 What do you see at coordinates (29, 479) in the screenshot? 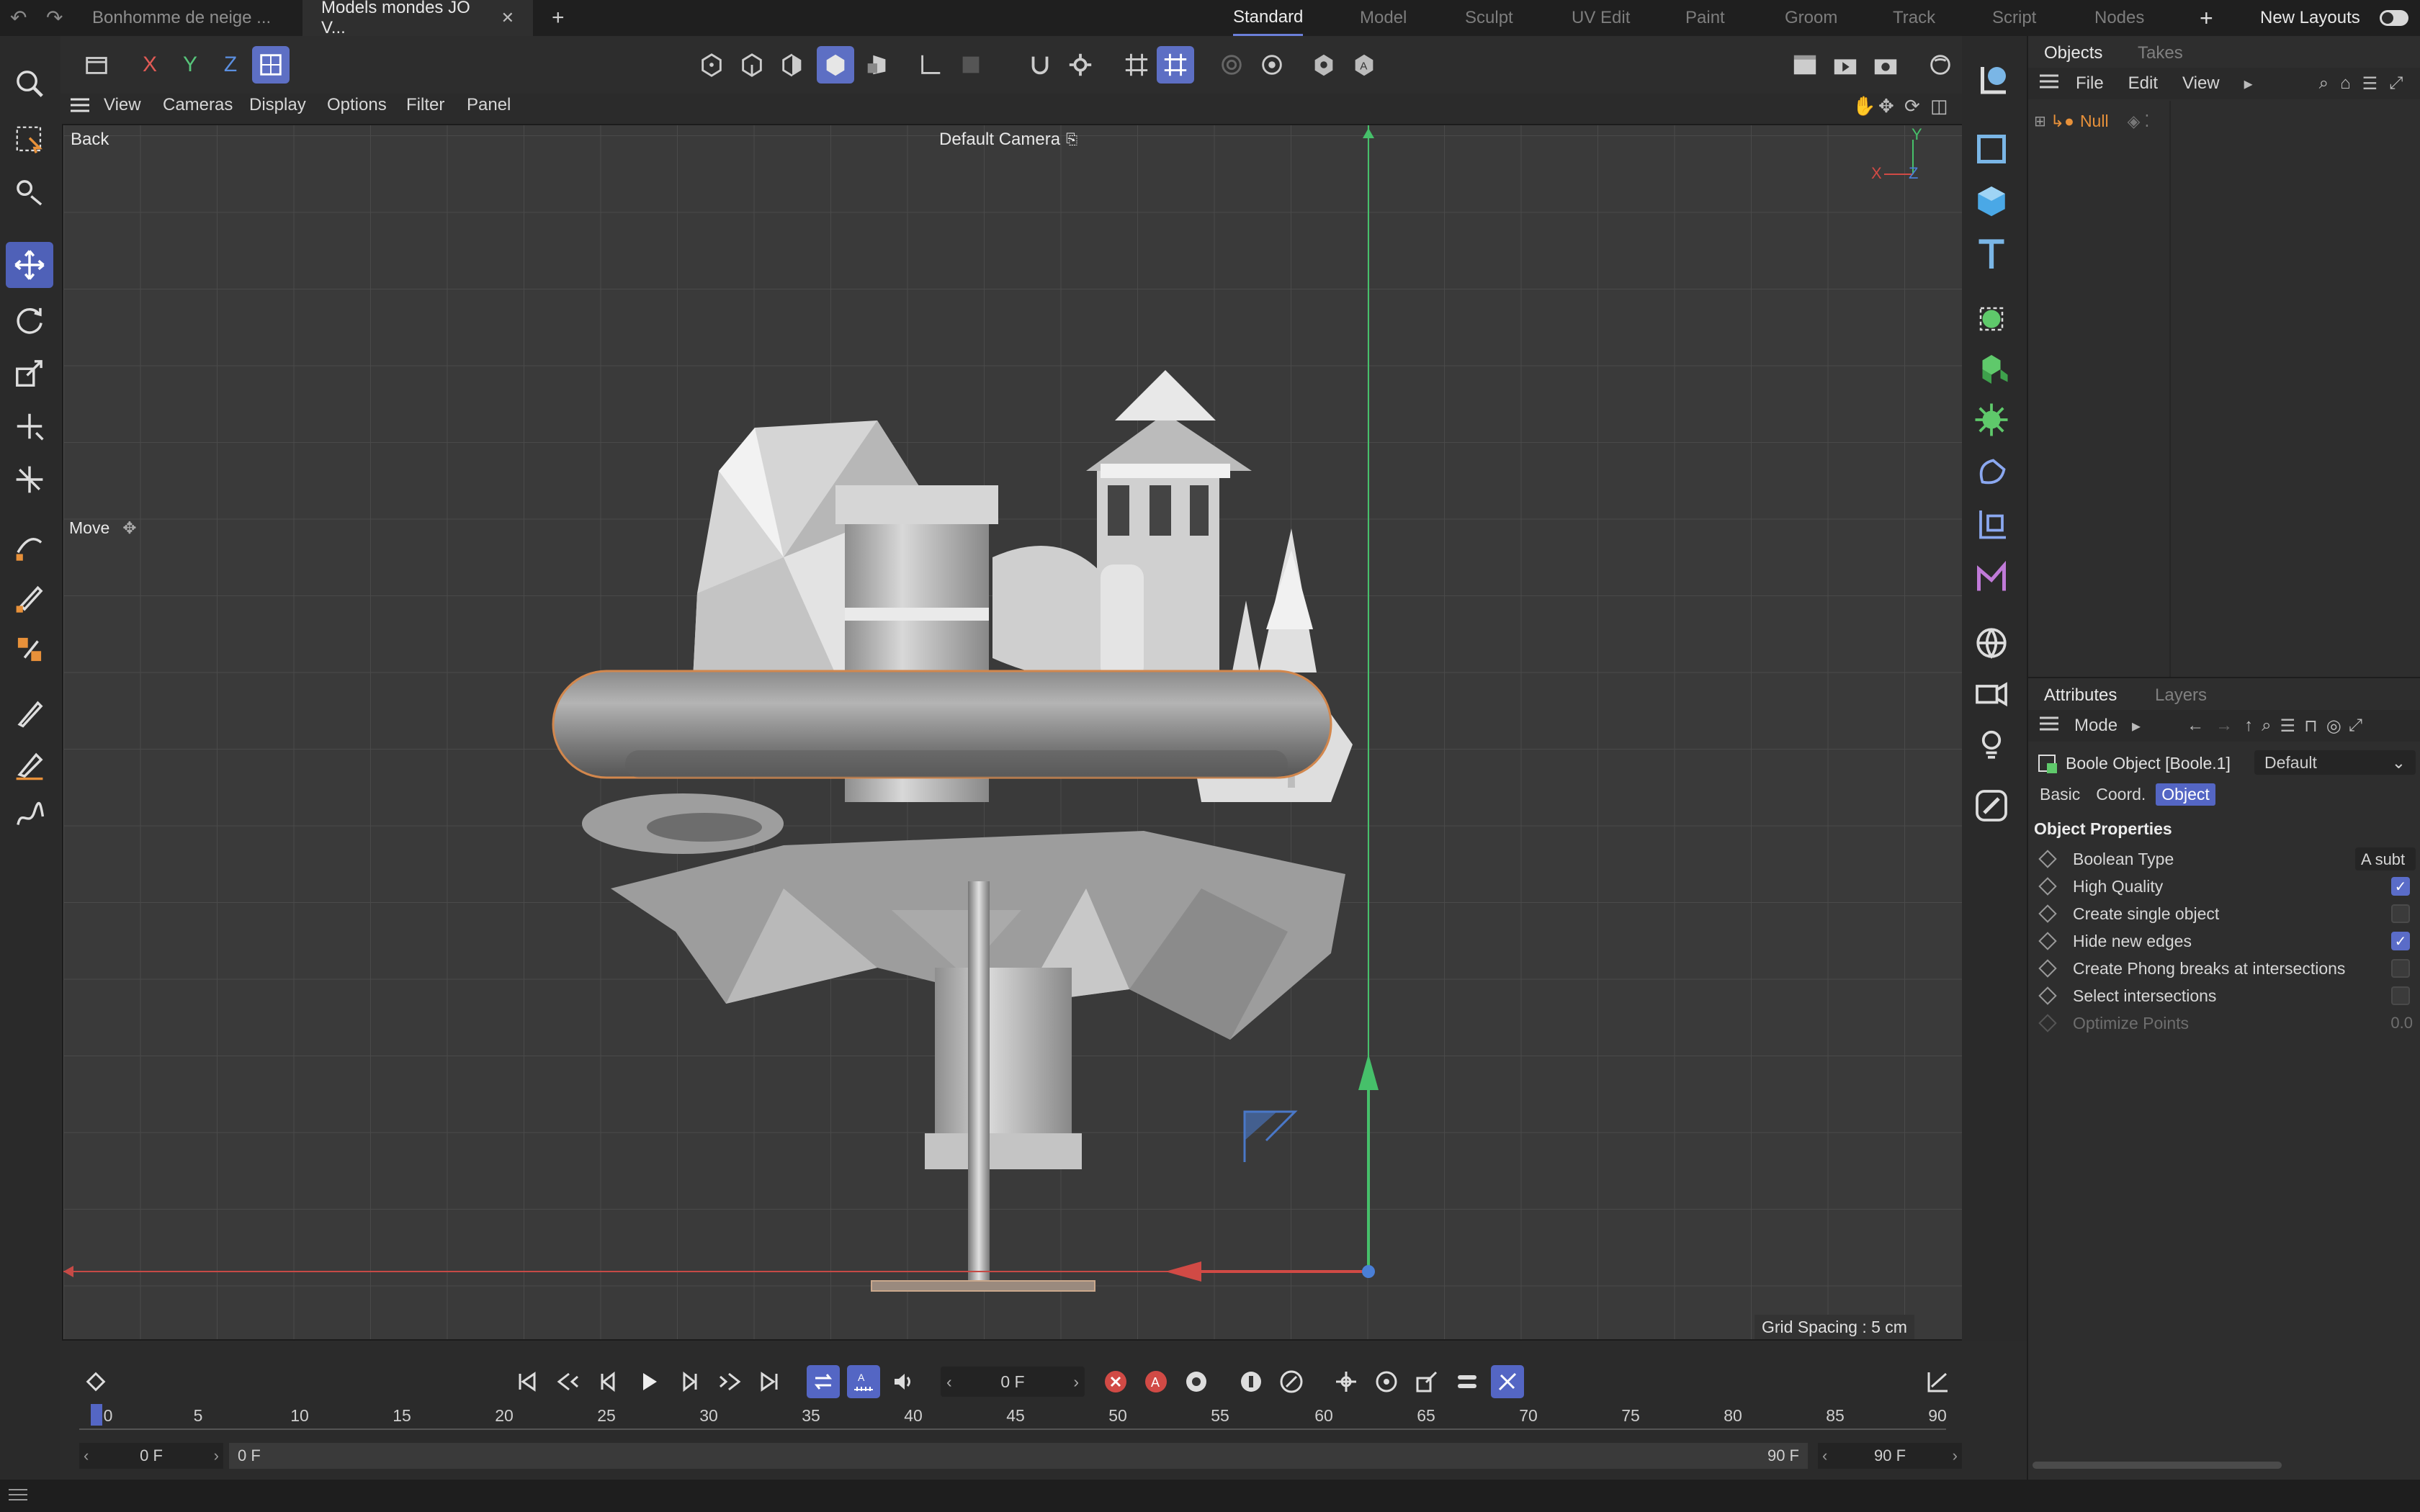
I see `transform-tool-icon` at bounding box center [29, 479].